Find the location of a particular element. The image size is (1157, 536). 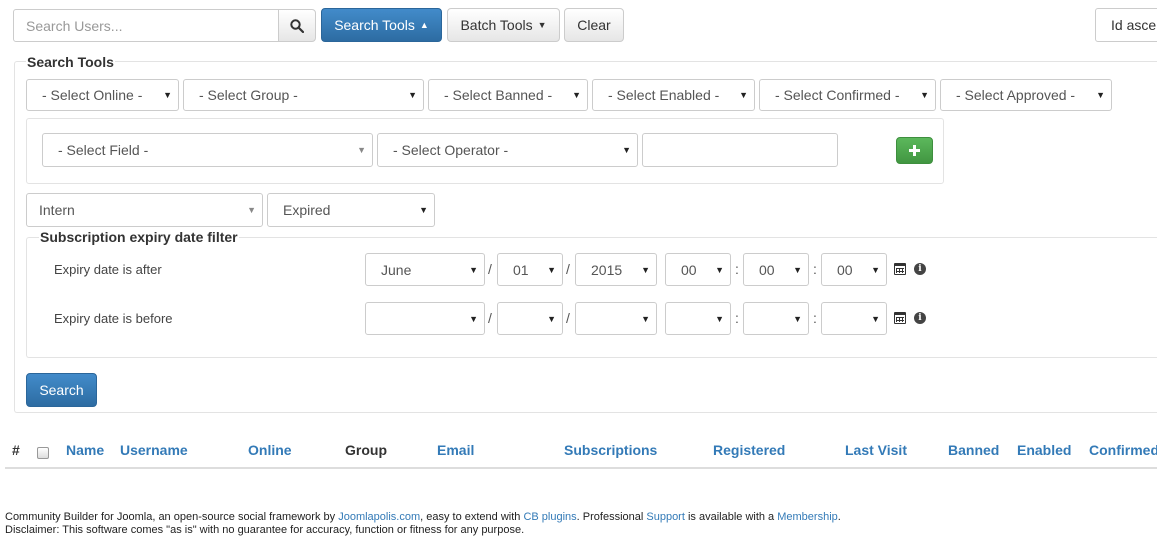

joomlapolis-link: Joomlapolis.com is located at coordinates (379, 517).